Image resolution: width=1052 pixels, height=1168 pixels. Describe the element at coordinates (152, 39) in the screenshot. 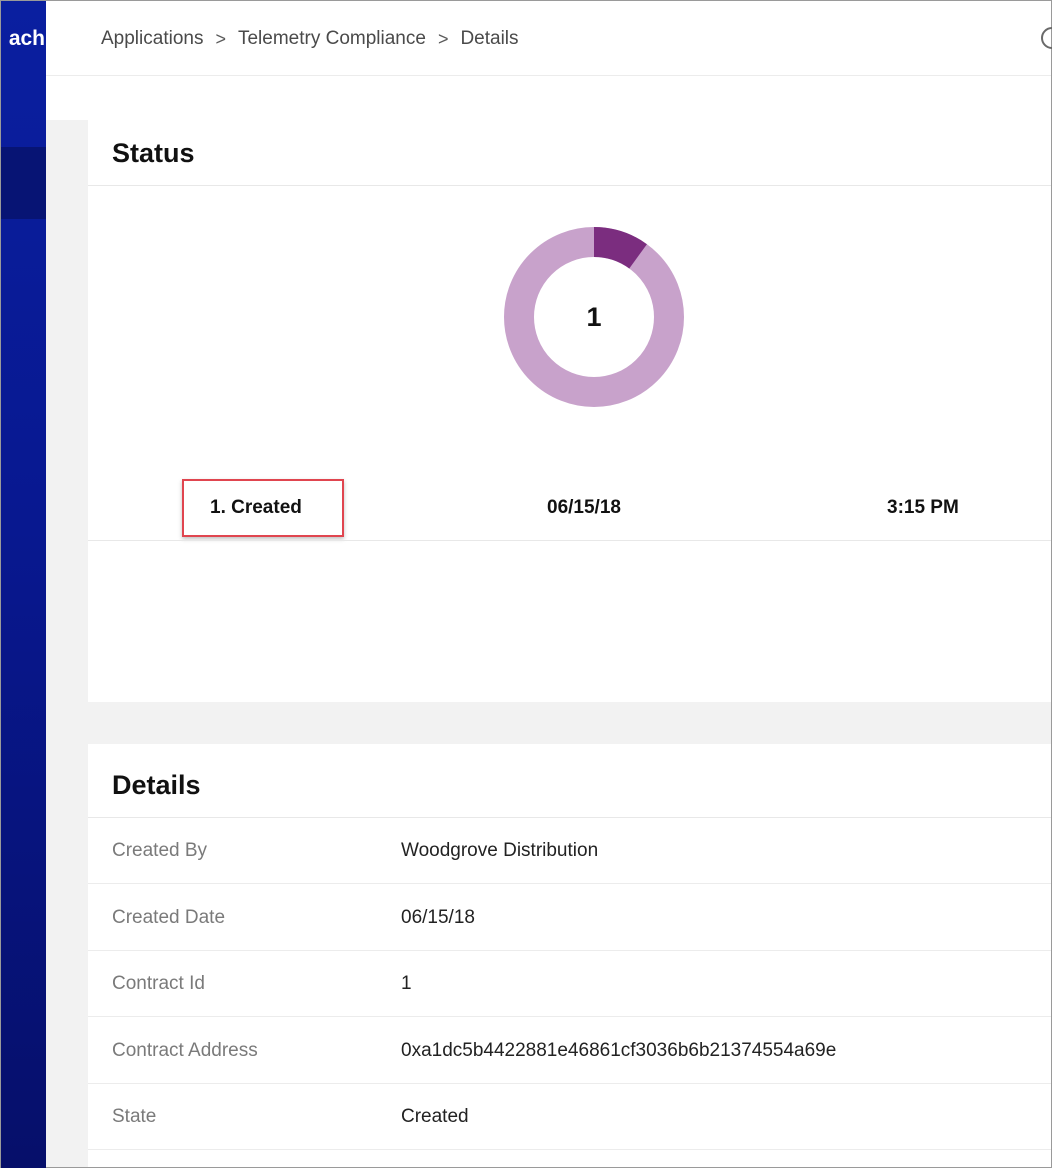

I see `breadcrumb-applications: Applications` at that location.